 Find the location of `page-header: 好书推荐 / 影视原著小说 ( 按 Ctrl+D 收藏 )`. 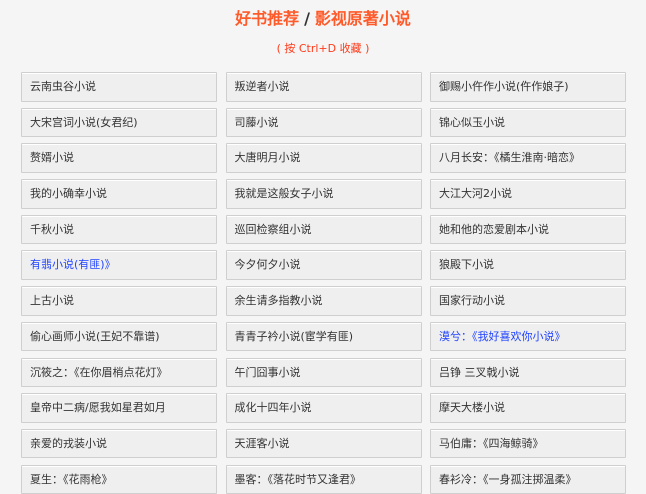

page-header: 好书推荐 / 影视原著小说 ( 按 Ctrl+D 收藏 ) is located at coordinates (323, 33).